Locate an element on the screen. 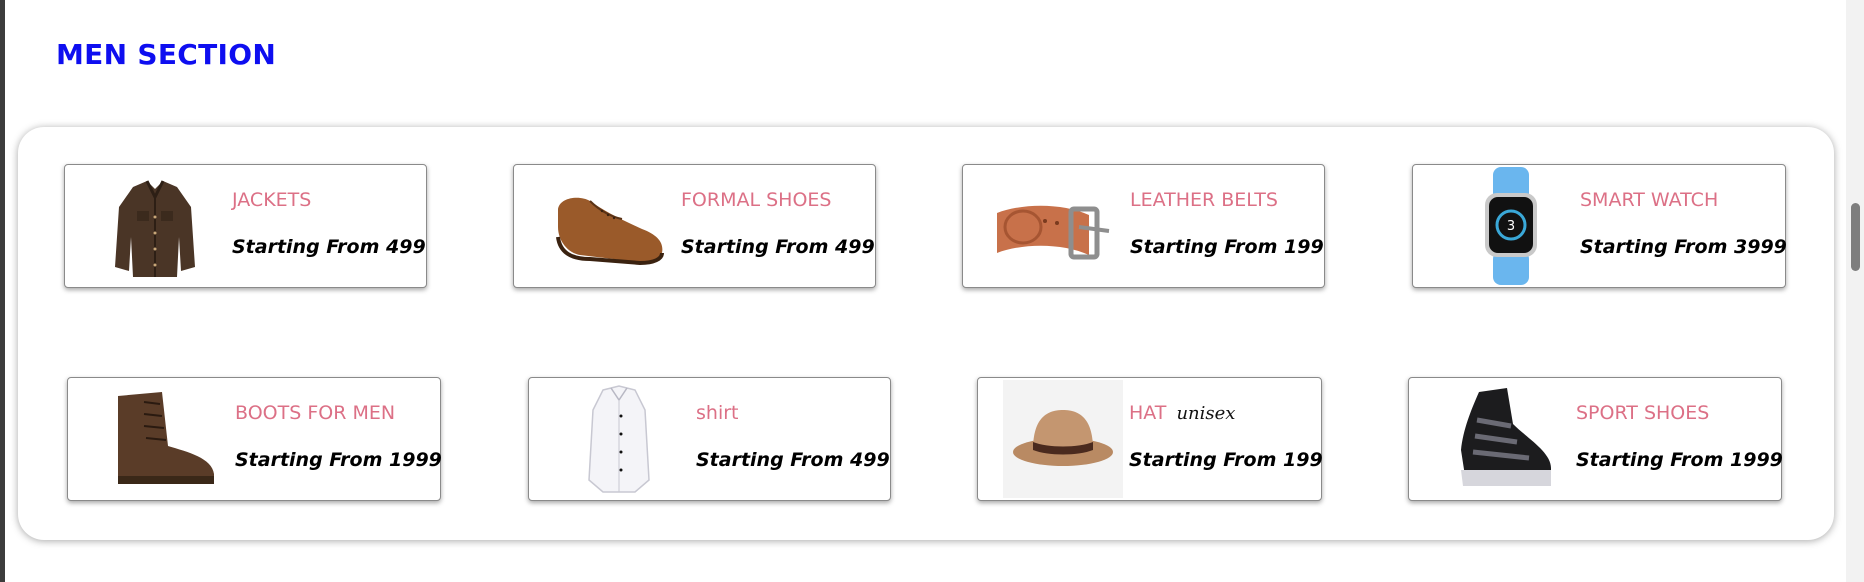  window-edge is located at coordinates (2, 291).